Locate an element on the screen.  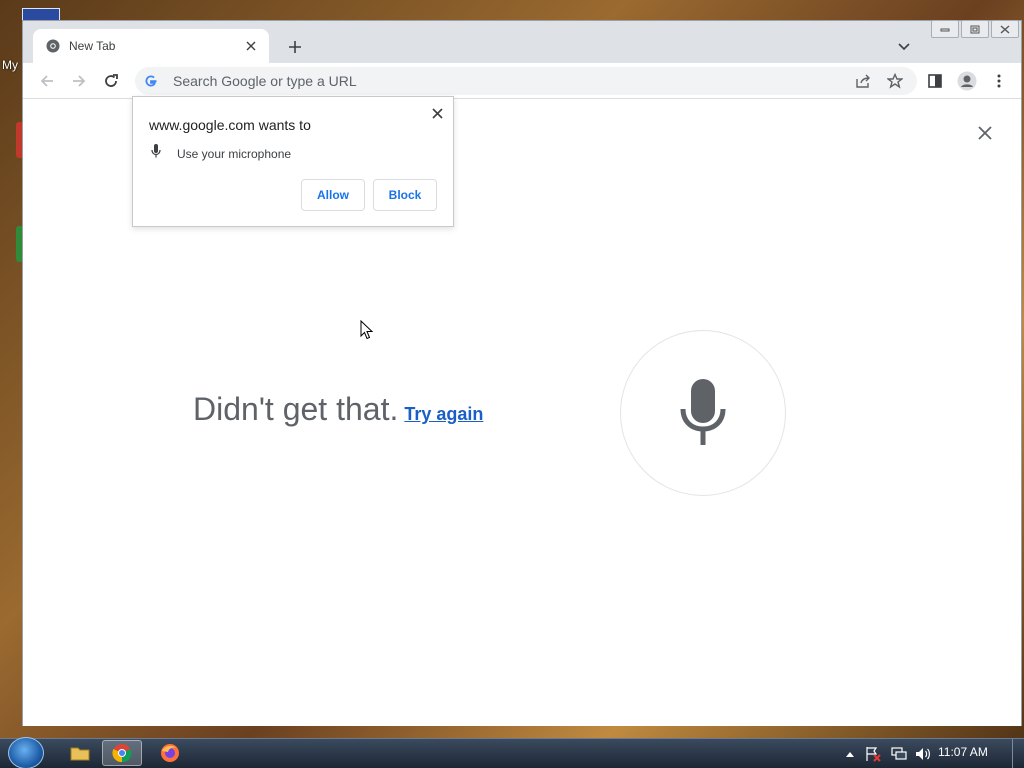
try-again-link: Try again is located at coordinates (443, 414).